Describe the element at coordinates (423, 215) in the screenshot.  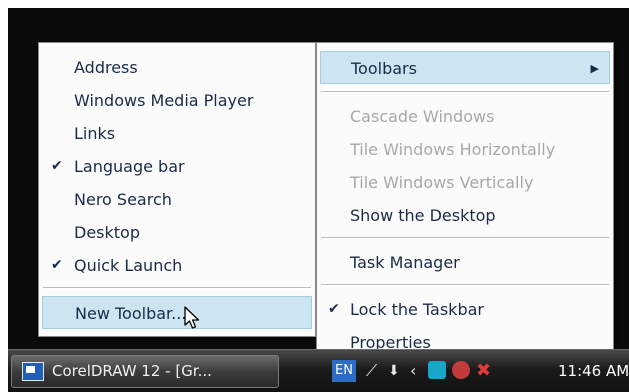
I see `menu-item-label: Show the Desktop` at that location.